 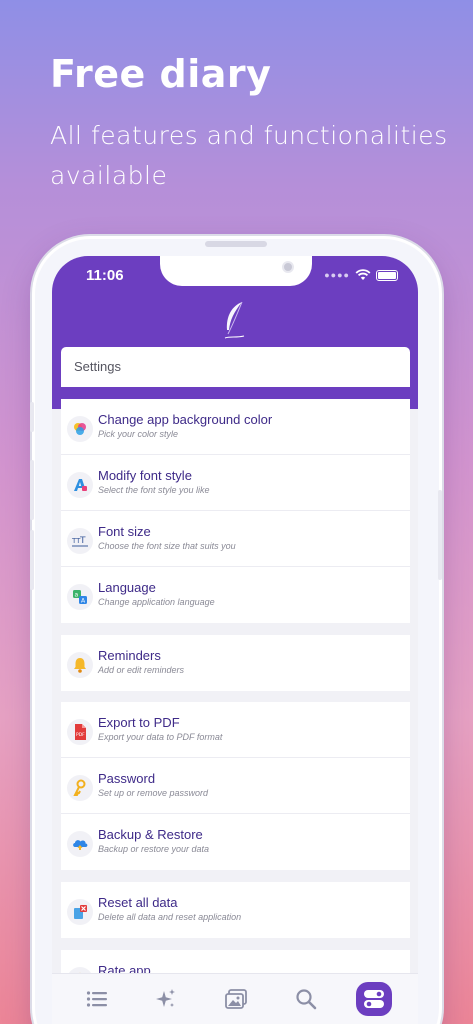 I want to click on nav-search, so click(x=306, y=999).